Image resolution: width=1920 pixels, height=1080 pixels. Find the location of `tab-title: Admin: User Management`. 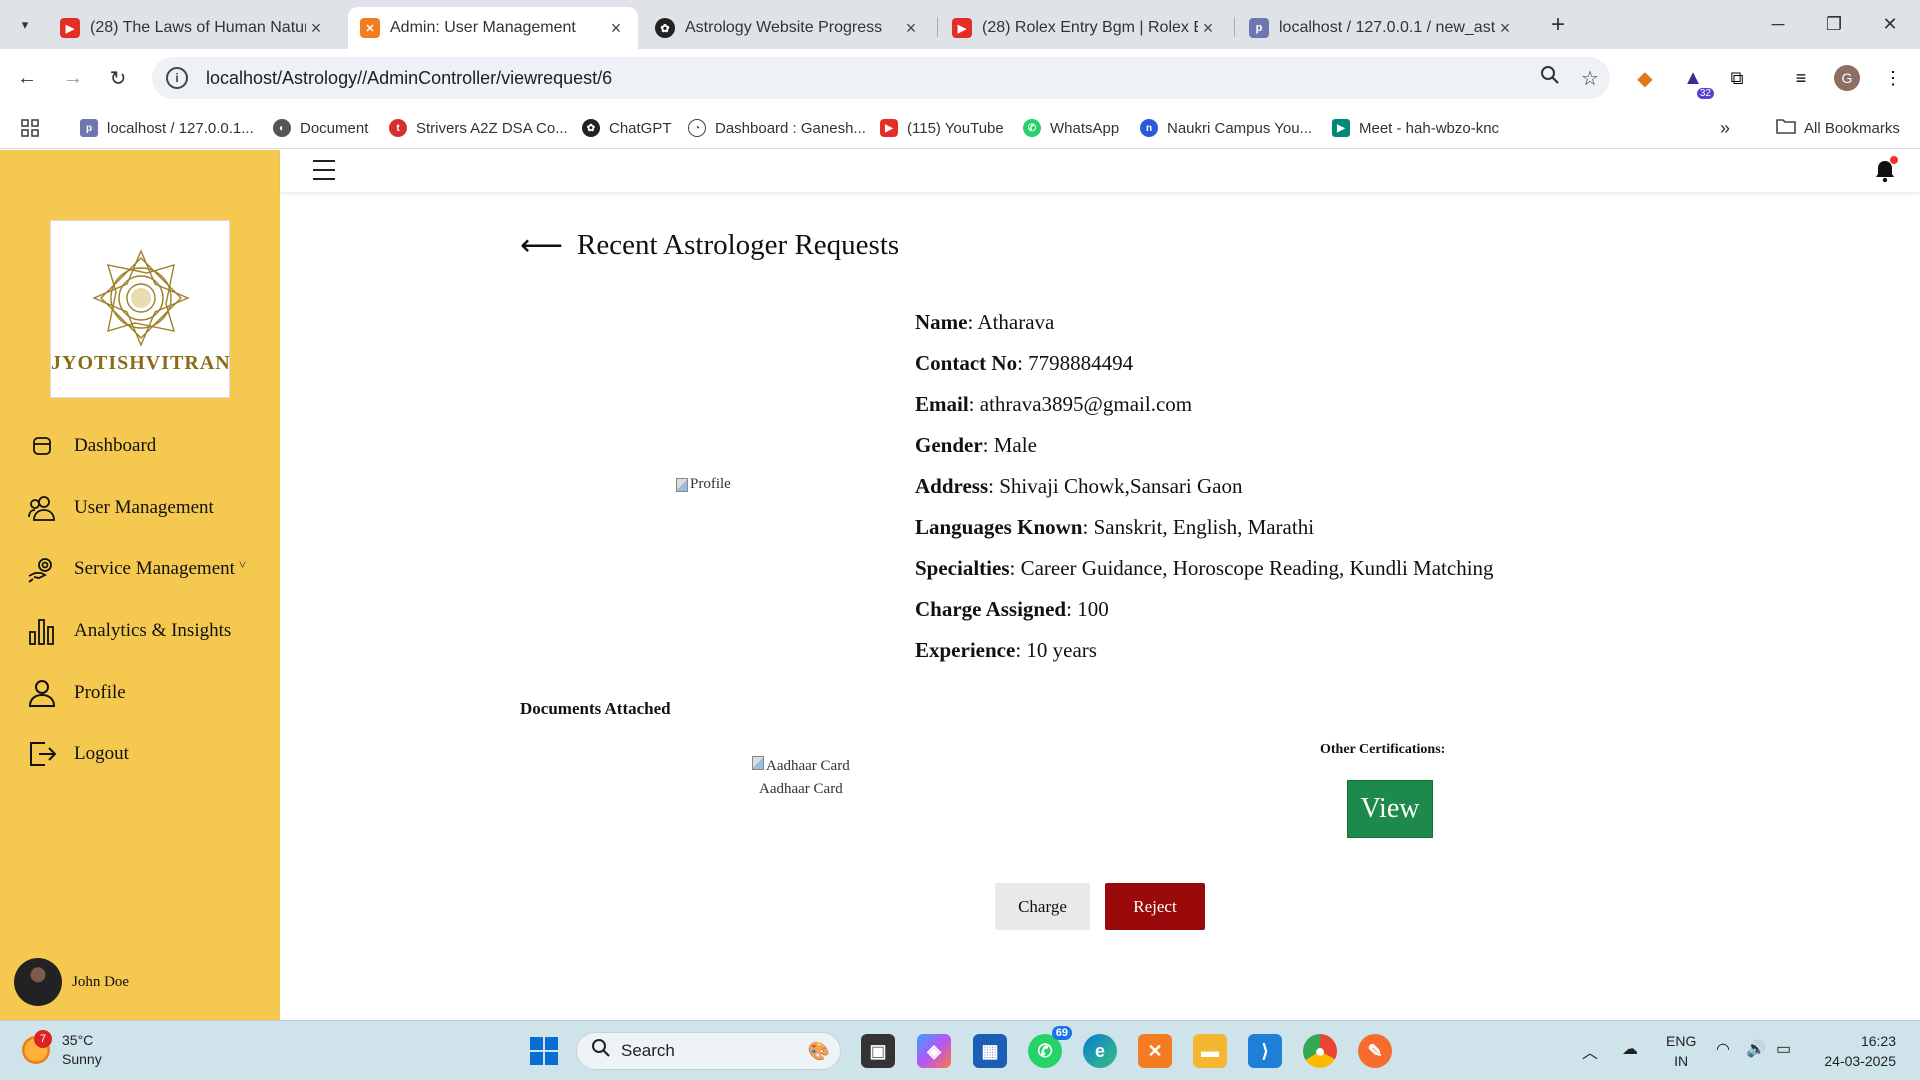

tab-title: Admin: User Management is located at coordinates (483, 27).